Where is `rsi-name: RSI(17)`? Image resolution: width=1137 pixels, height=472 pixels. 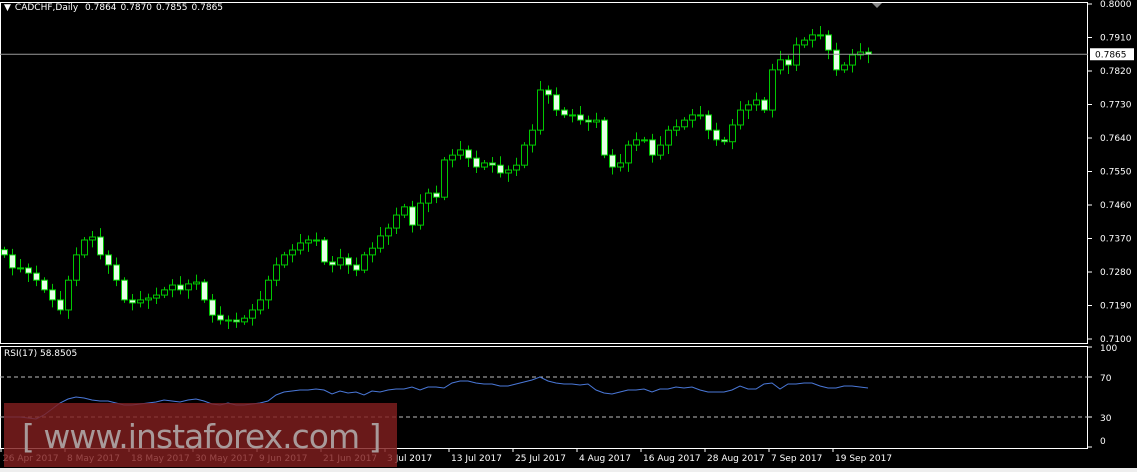
rsi-name: RSI(17) is located at coordinates (21, 354).